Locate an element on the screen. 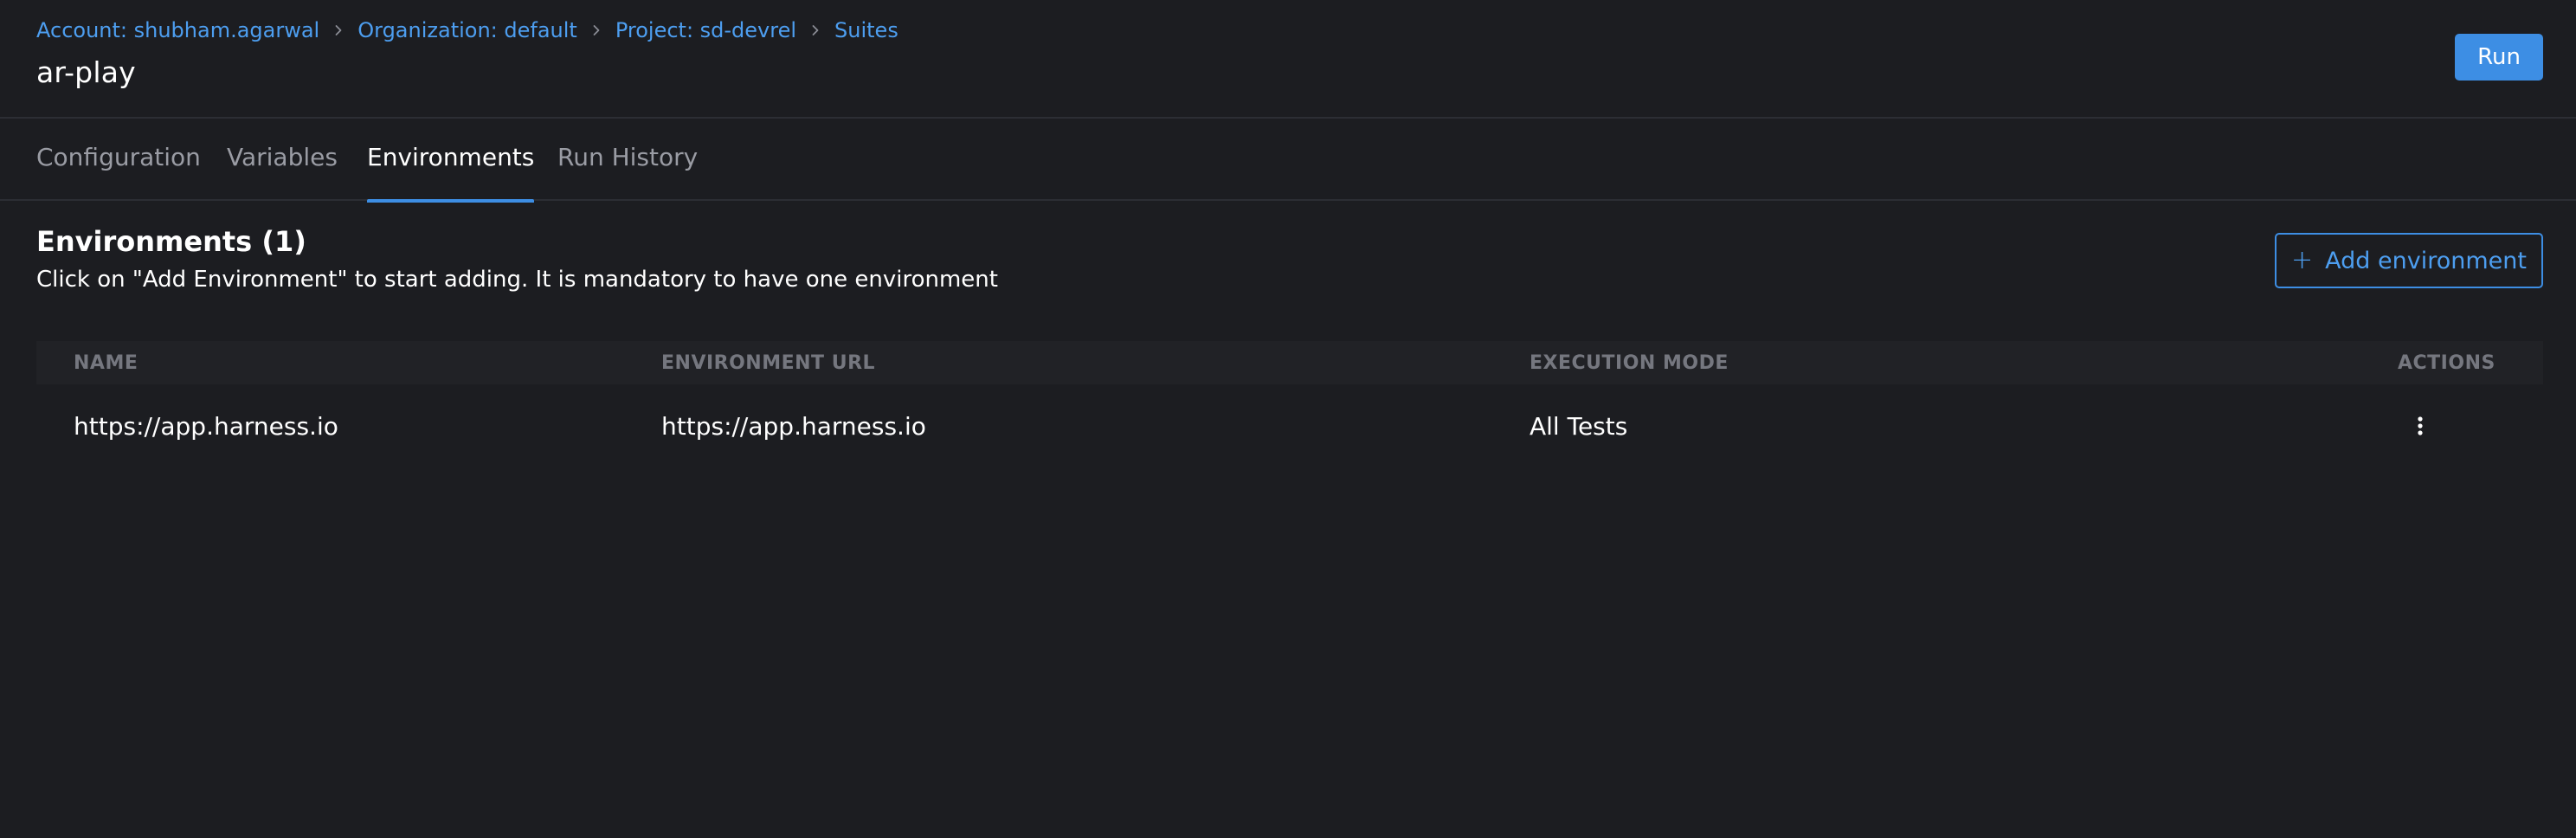  column-header-actions: ACTIONS is located at coordinates (2447, 362).